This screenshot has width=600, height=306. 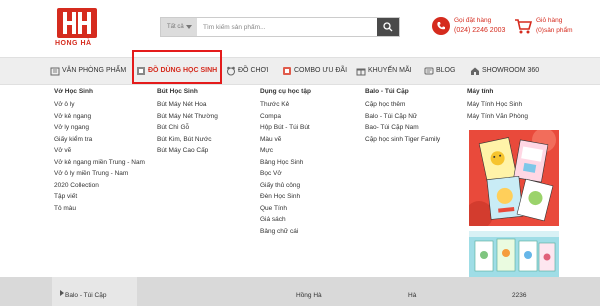 What do you see at coordinates (285, 220) in the screenshot?
I see `menu-item: Giá sách` at bounding box center [285, 220].